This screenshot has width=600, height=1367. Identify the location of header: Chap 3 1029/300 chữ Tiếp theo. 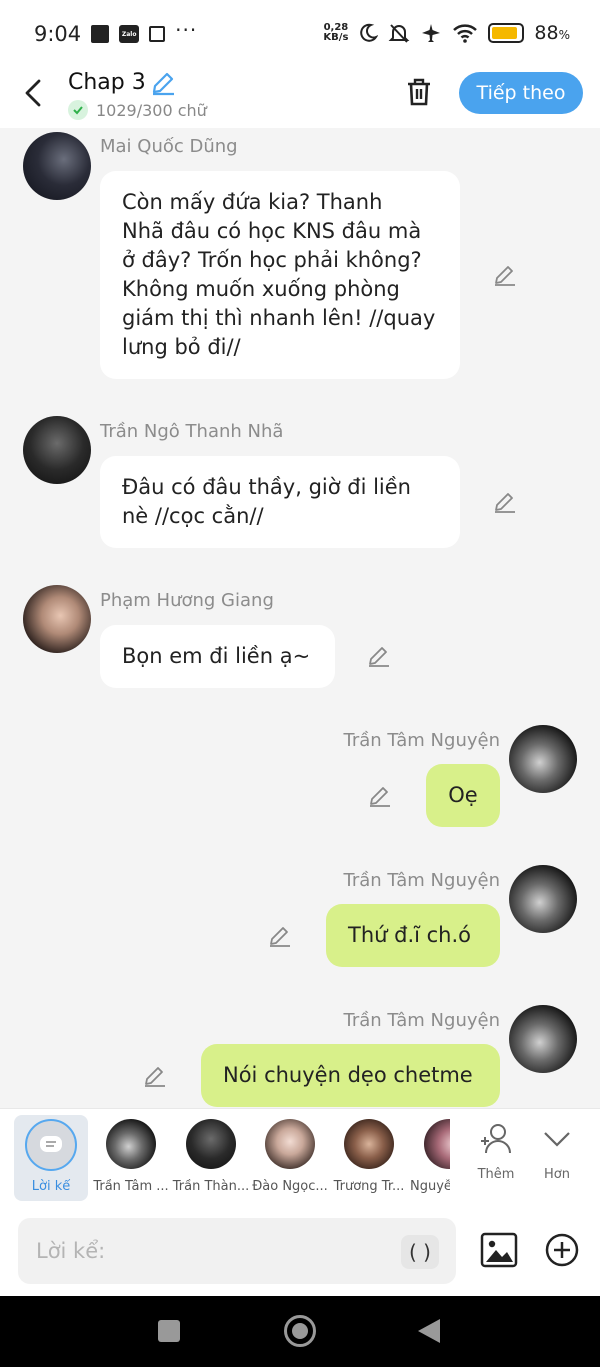
(300, 99).